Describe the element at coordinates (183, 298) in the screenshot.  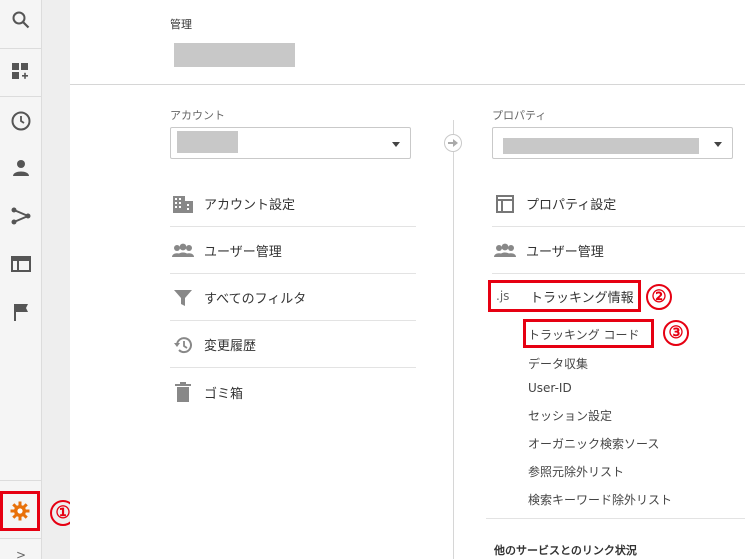
I see `filter-icon` at that location.